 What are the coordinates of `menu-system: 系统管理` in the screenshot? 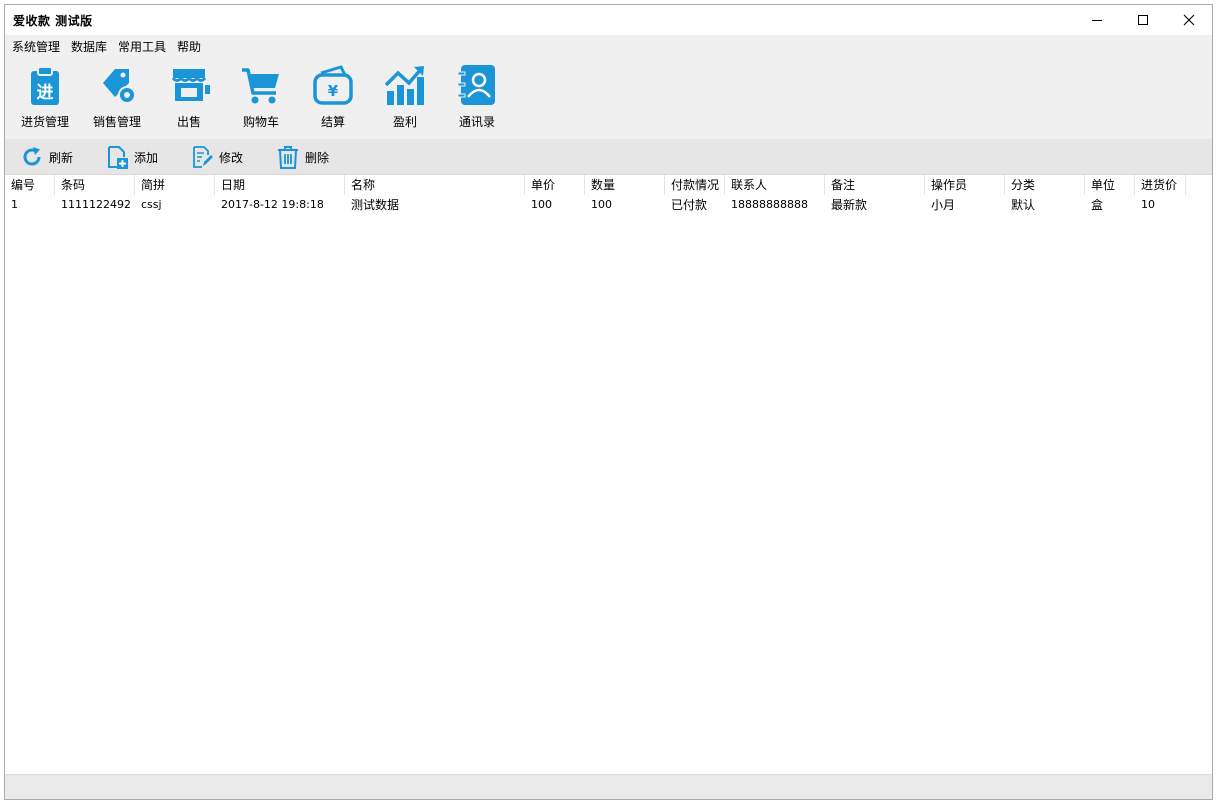 It's located at (37, 46).